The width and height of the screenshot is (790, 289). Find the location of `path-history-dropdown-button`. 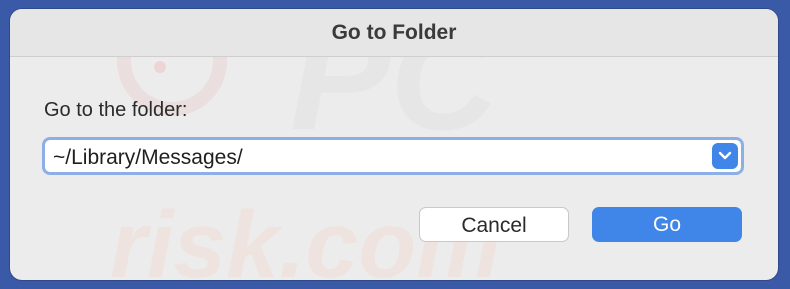

path-history-dropdown-button is located at coordinates (725, 156).